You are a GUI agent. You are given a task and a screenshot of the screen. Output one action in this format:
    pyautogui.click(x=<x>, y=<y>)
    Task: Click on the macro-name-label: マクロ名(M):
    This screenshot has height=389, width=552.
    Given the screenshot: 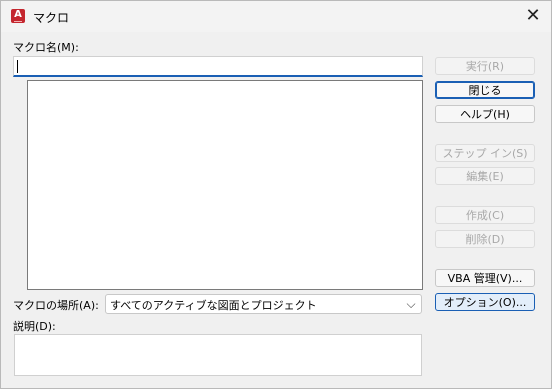 What is the action you would take?
    pyautogui.click(x=46, y=47)
    